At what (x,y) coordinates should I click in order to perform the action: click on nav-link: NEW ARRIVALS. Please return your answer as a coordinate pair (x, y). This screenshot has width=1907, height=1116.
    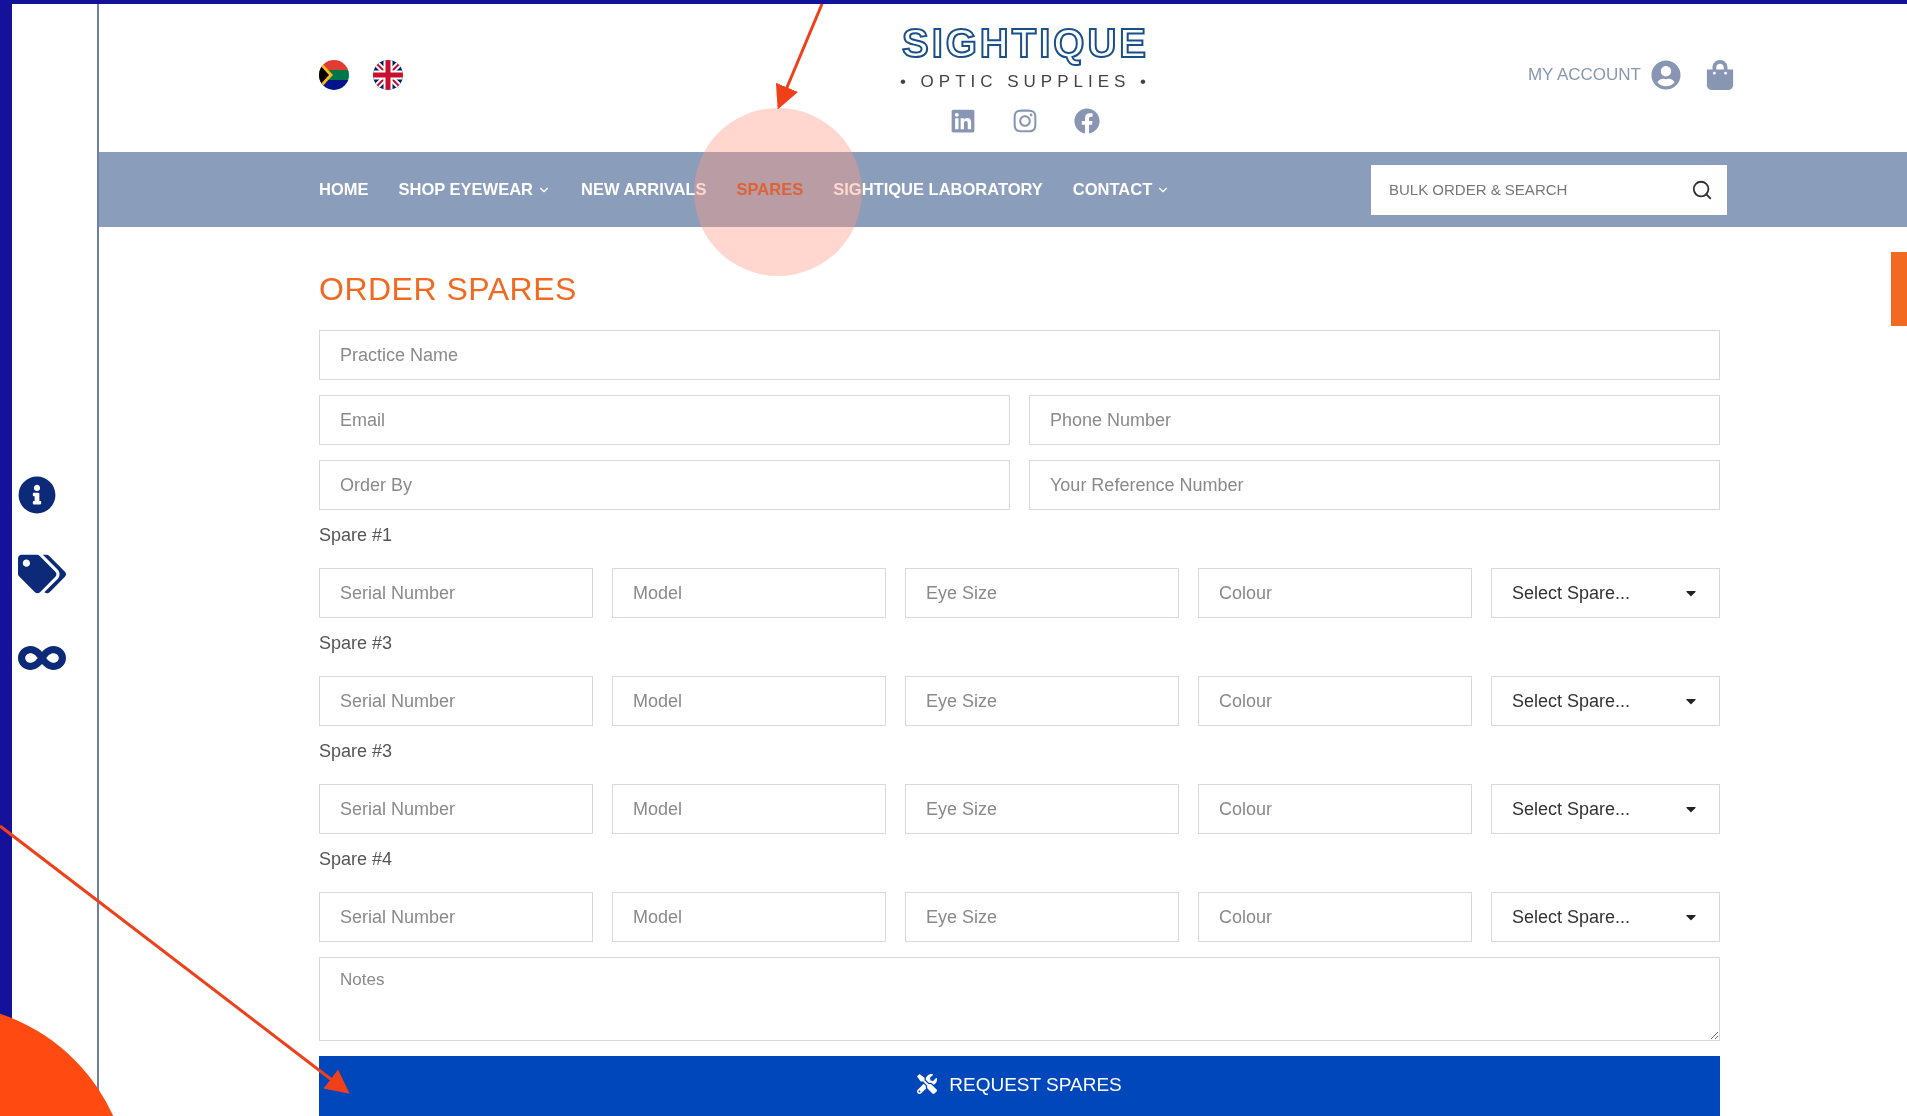
    Looking at the image, I should click on (644, 189).